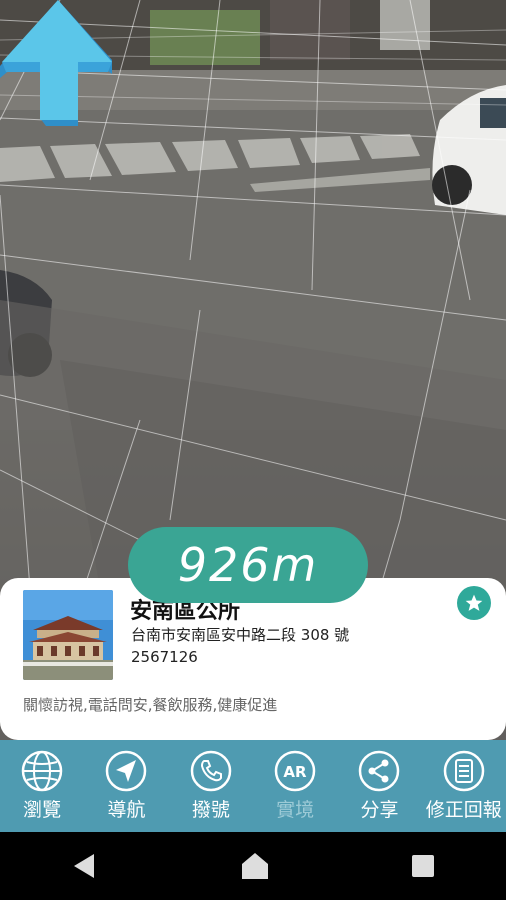 This screenshot has height=900, width=506. What do you see at coordinates (211, 771) in the screenshot?
I see `phone-icon` at bounding box center [211, 771].